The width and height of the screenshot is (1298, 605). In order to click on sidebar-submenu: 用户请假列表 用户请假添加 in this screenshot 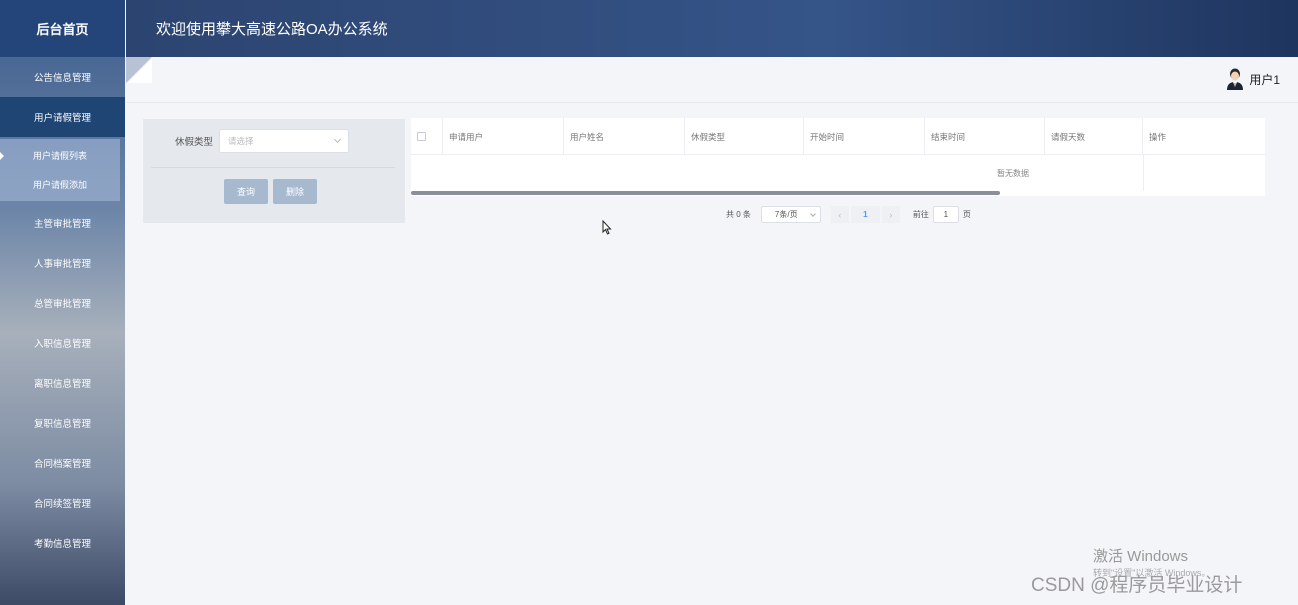, I will do `click(60, 170)`.